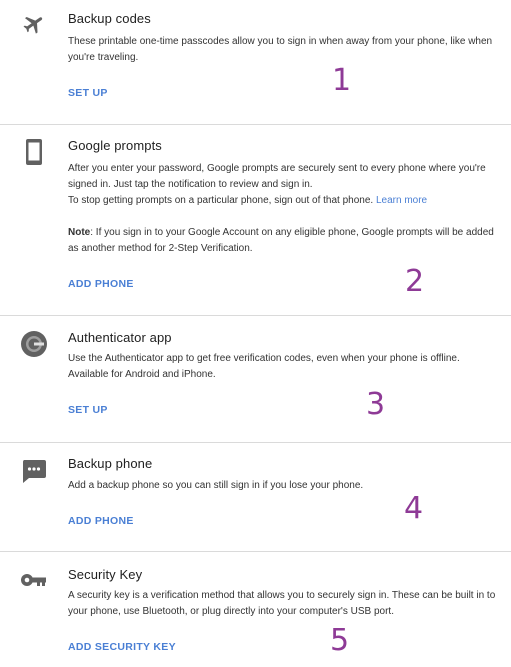  I want to click on set-up-backup-codes-button: SET UP, so click(88, 93).